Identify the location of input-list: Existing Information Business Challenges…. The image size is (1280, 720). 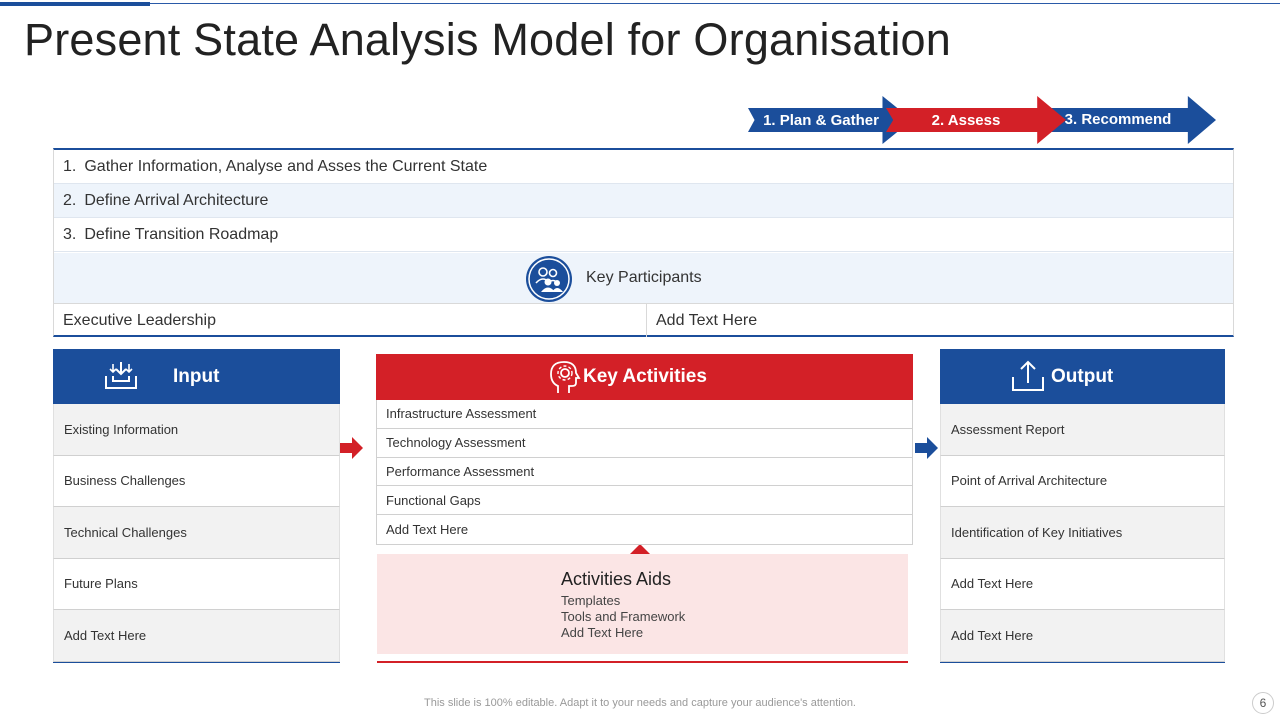
(196, 533).